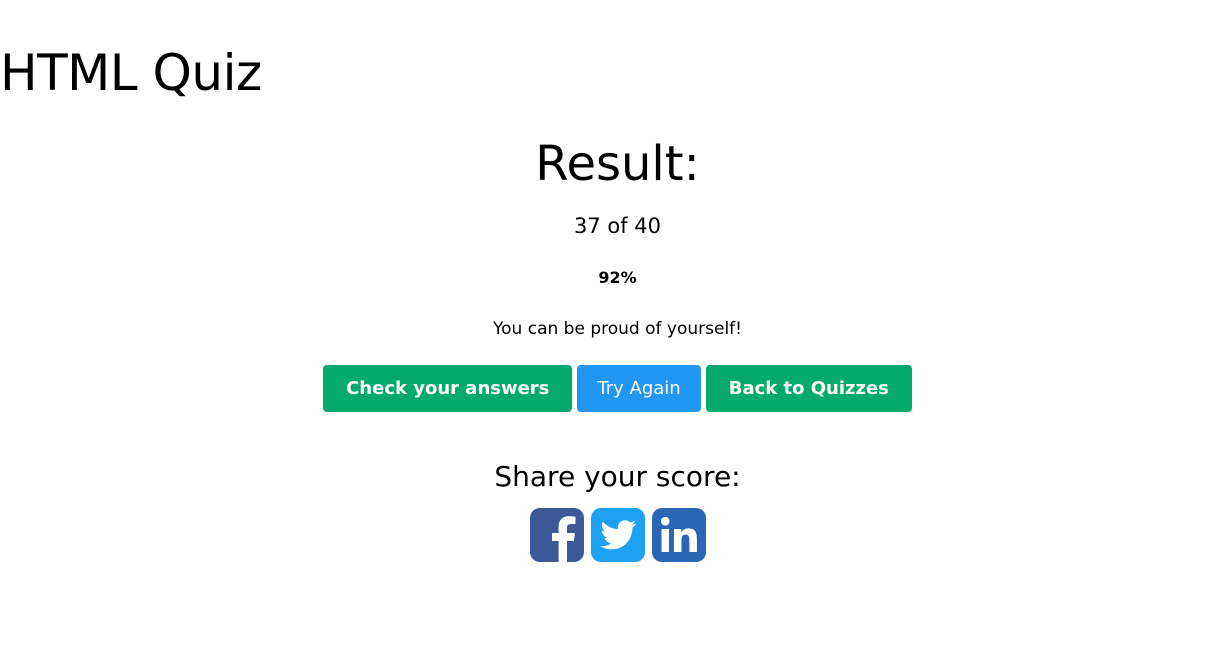 Image resolution: width=1222 pixels, height=667 pixels. I want to click on percent-text: 92%, so click(617, 277).